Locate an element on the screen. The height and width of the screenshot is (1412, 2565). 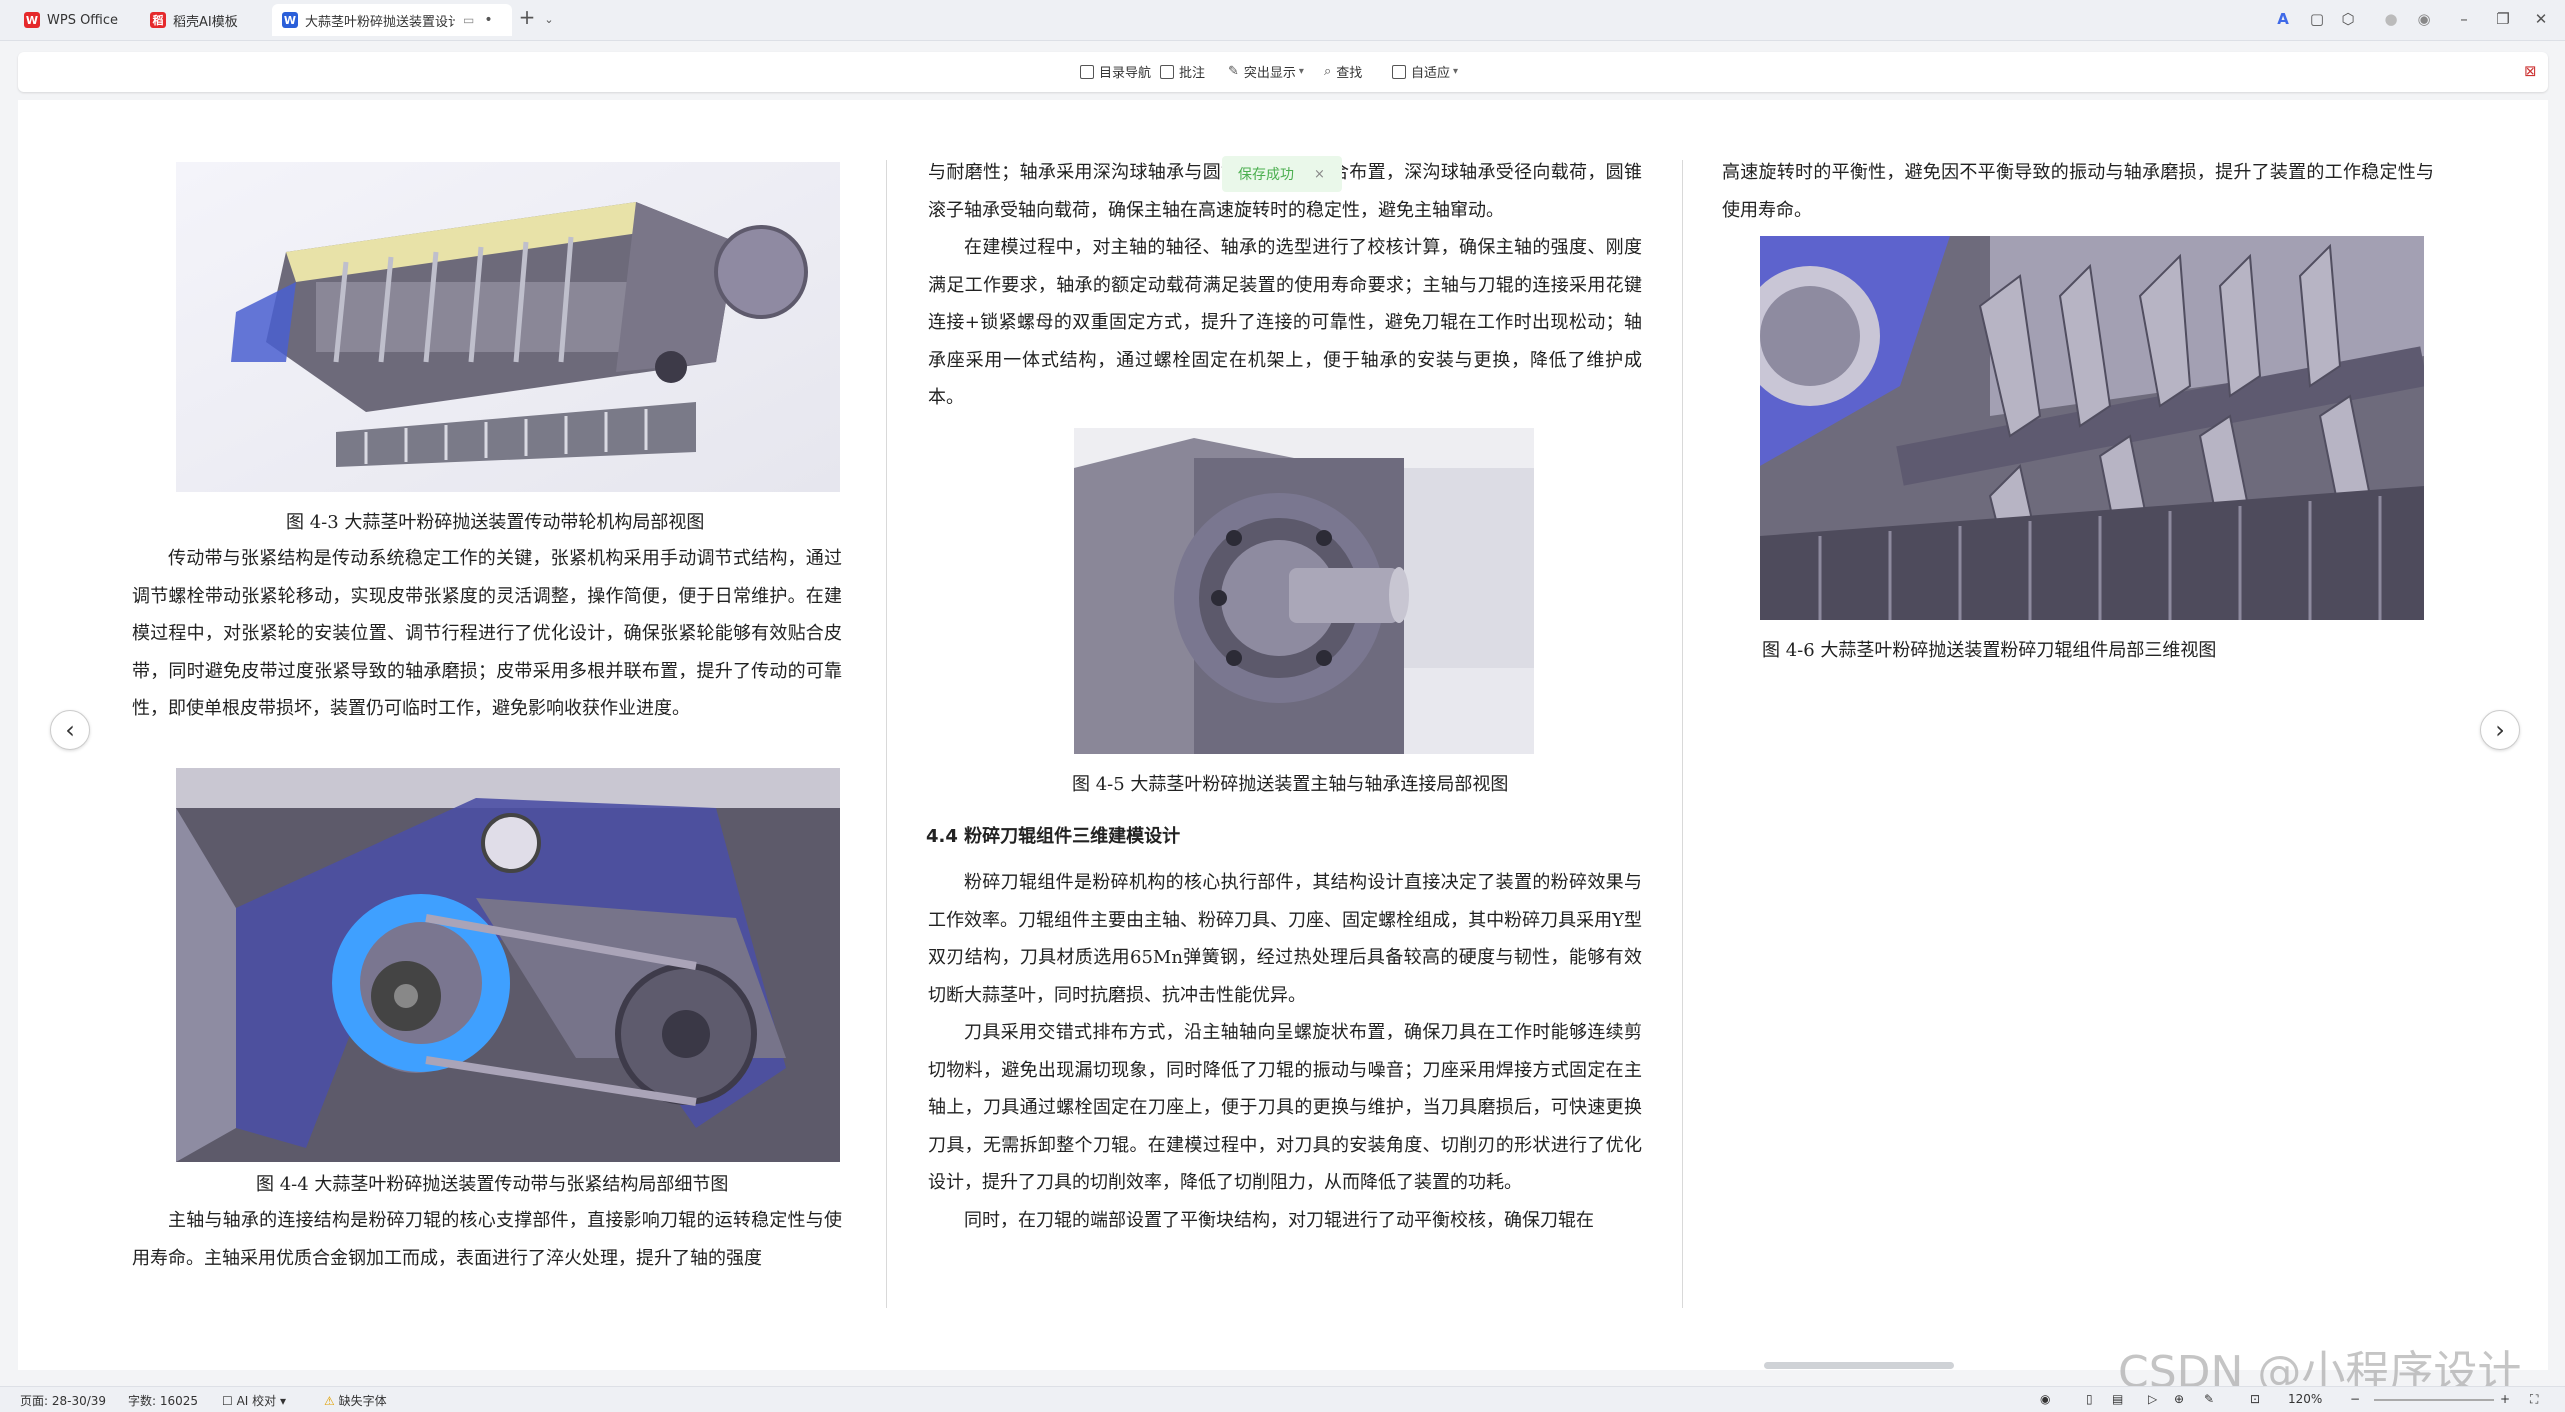
missing-font-label: 缺失字体 is located at coordinates (362, 1401).